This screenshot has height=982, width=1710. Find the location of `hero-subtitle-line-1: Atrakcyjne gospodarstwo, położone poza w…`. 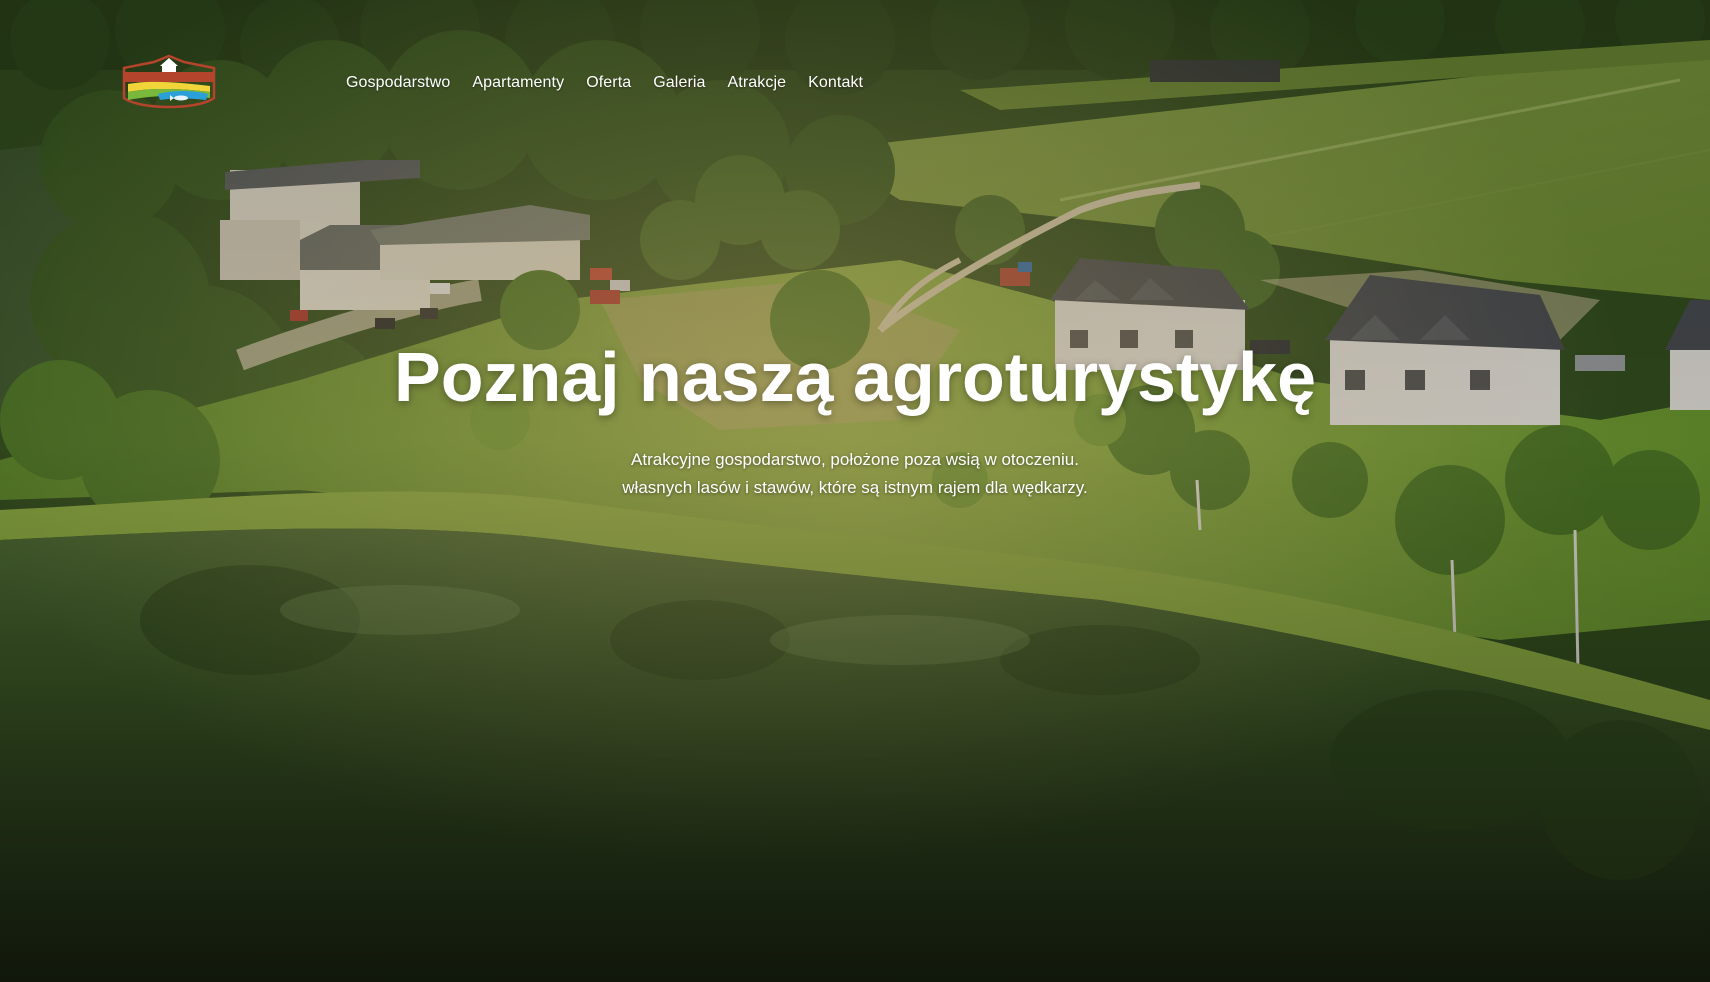

hero-subtitle-line-1: Atrakcyjne gospodarstwo, położone poza w… is located at coordinates (855, 459).